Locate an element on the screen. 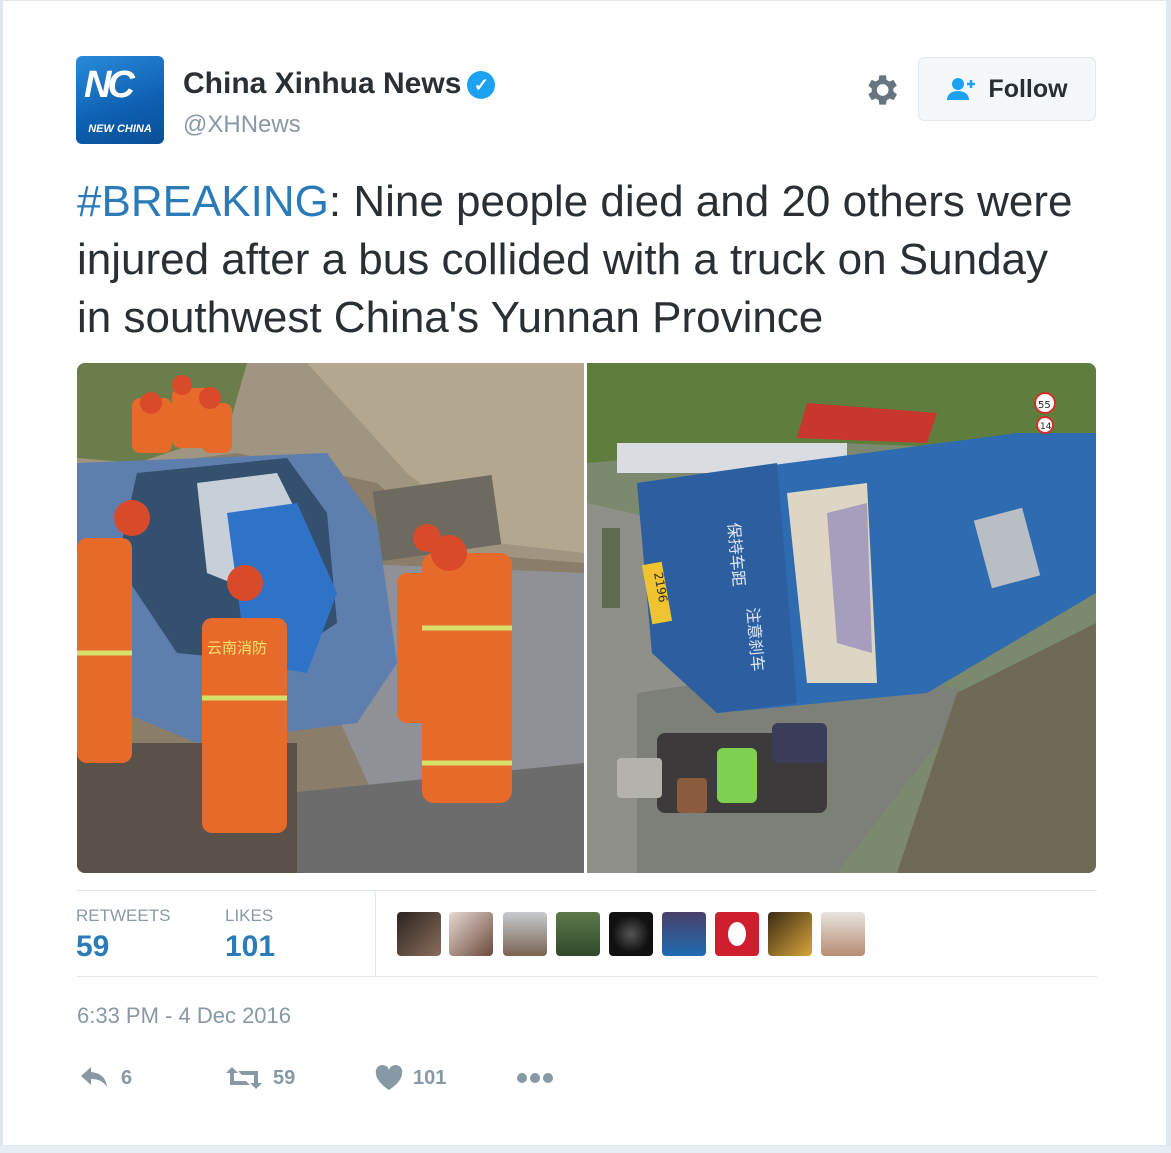  reply-icon is located at coordinates (94, 1077).